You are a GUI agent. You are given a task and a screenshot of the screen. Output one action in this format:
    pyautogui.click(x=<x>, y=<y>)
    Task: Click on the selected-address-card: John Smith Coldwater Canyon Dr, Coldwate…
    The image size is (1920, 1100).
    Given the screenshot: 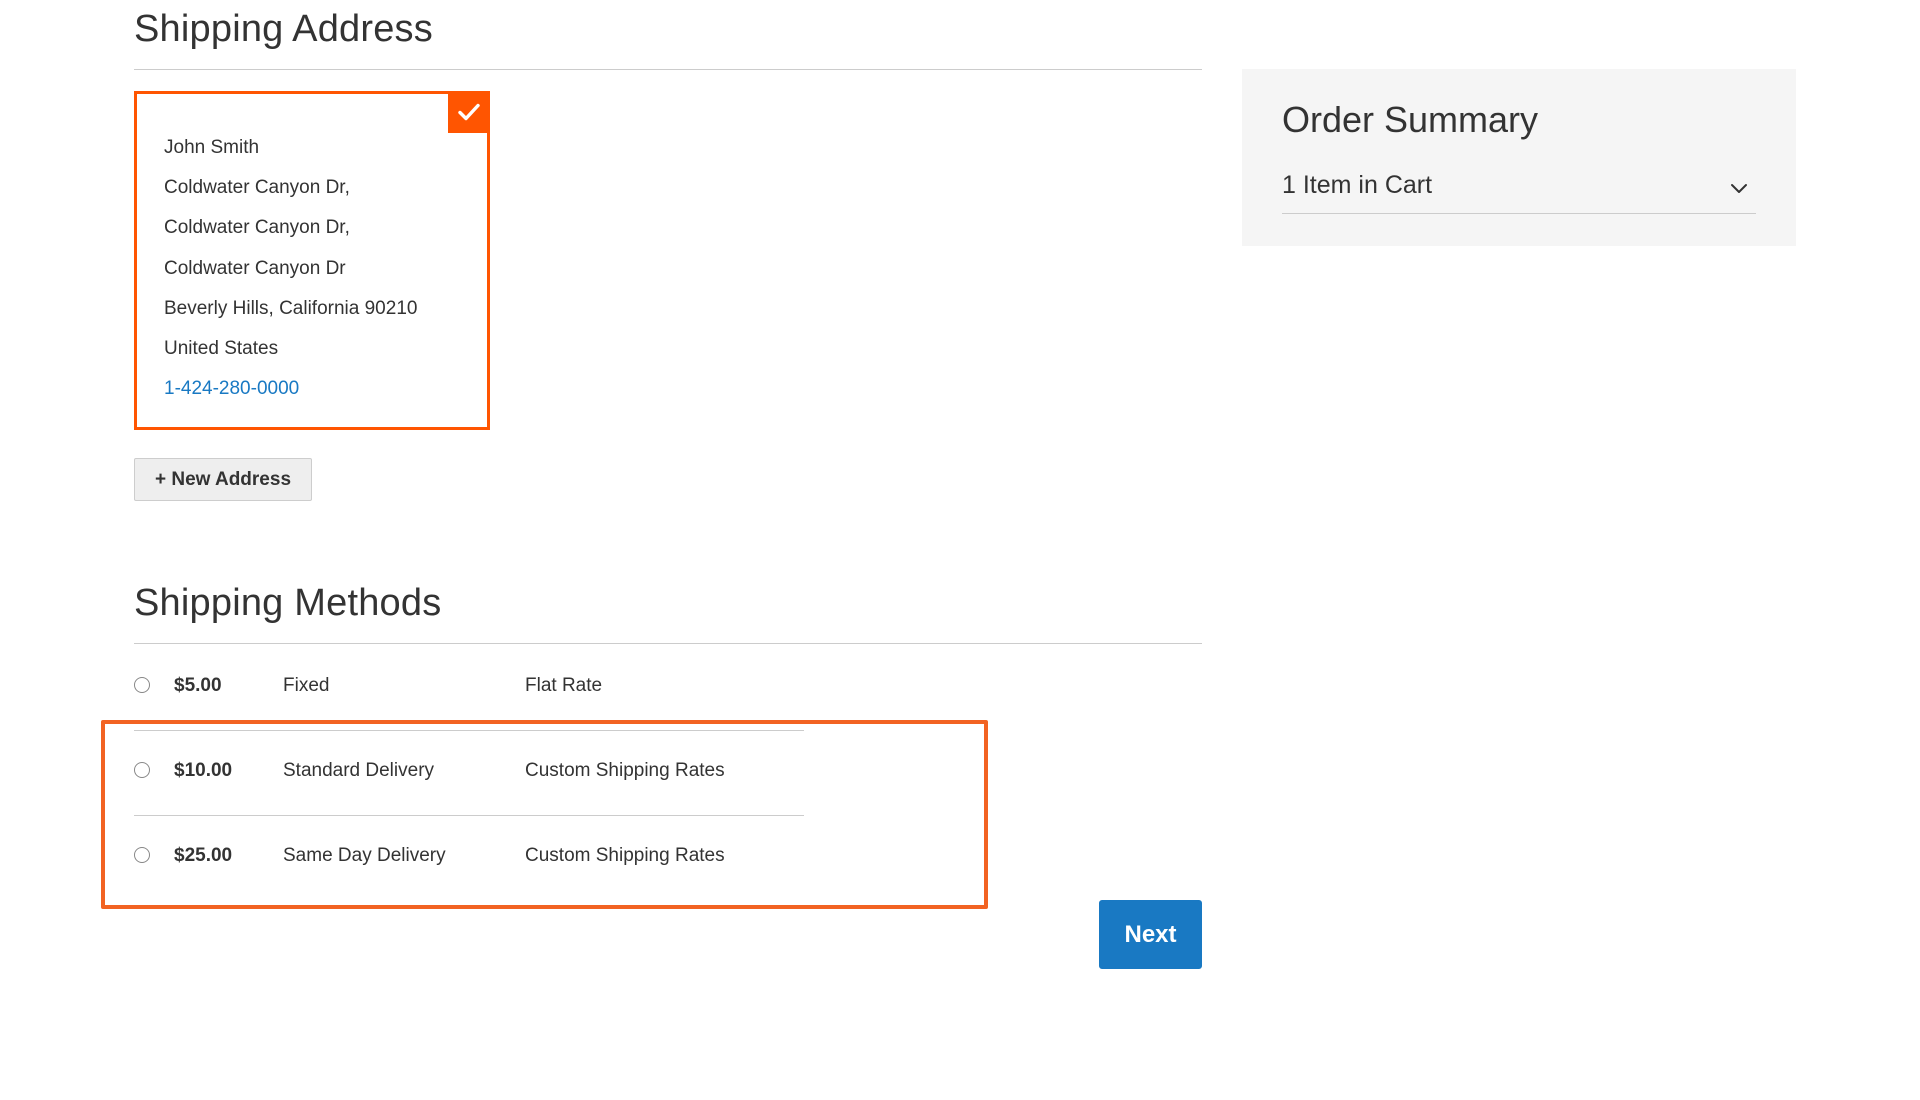 What is the action you would take?
    pyautogui.click(x=312, y=260)
    